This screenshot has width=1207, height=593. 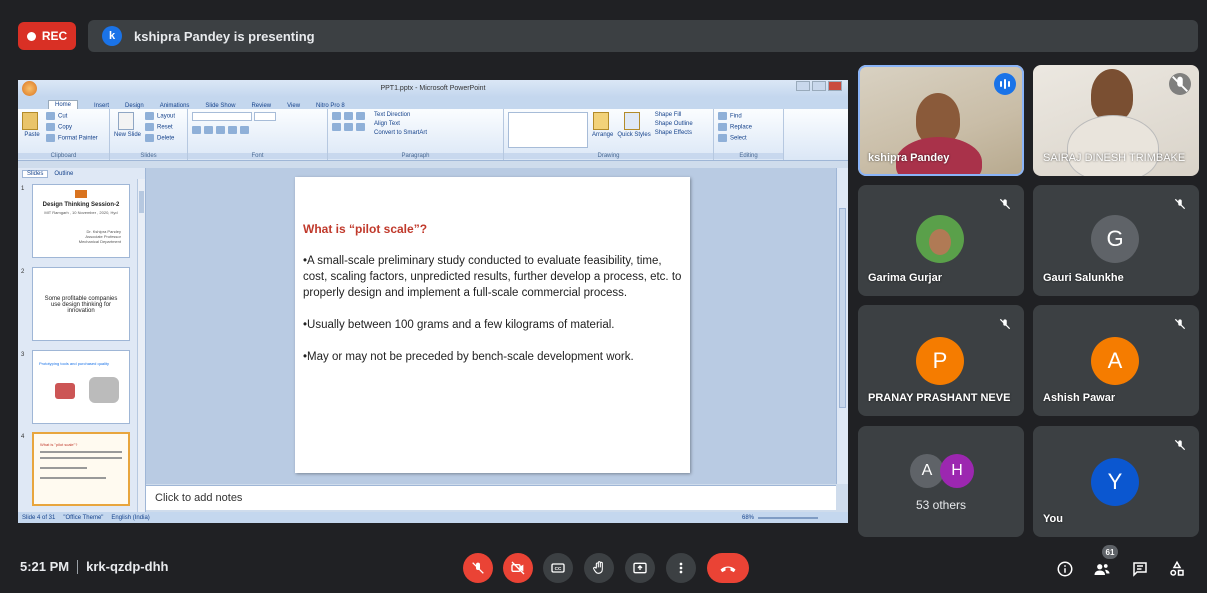 I want to click on more-options-button, so click(x=681, y=568).